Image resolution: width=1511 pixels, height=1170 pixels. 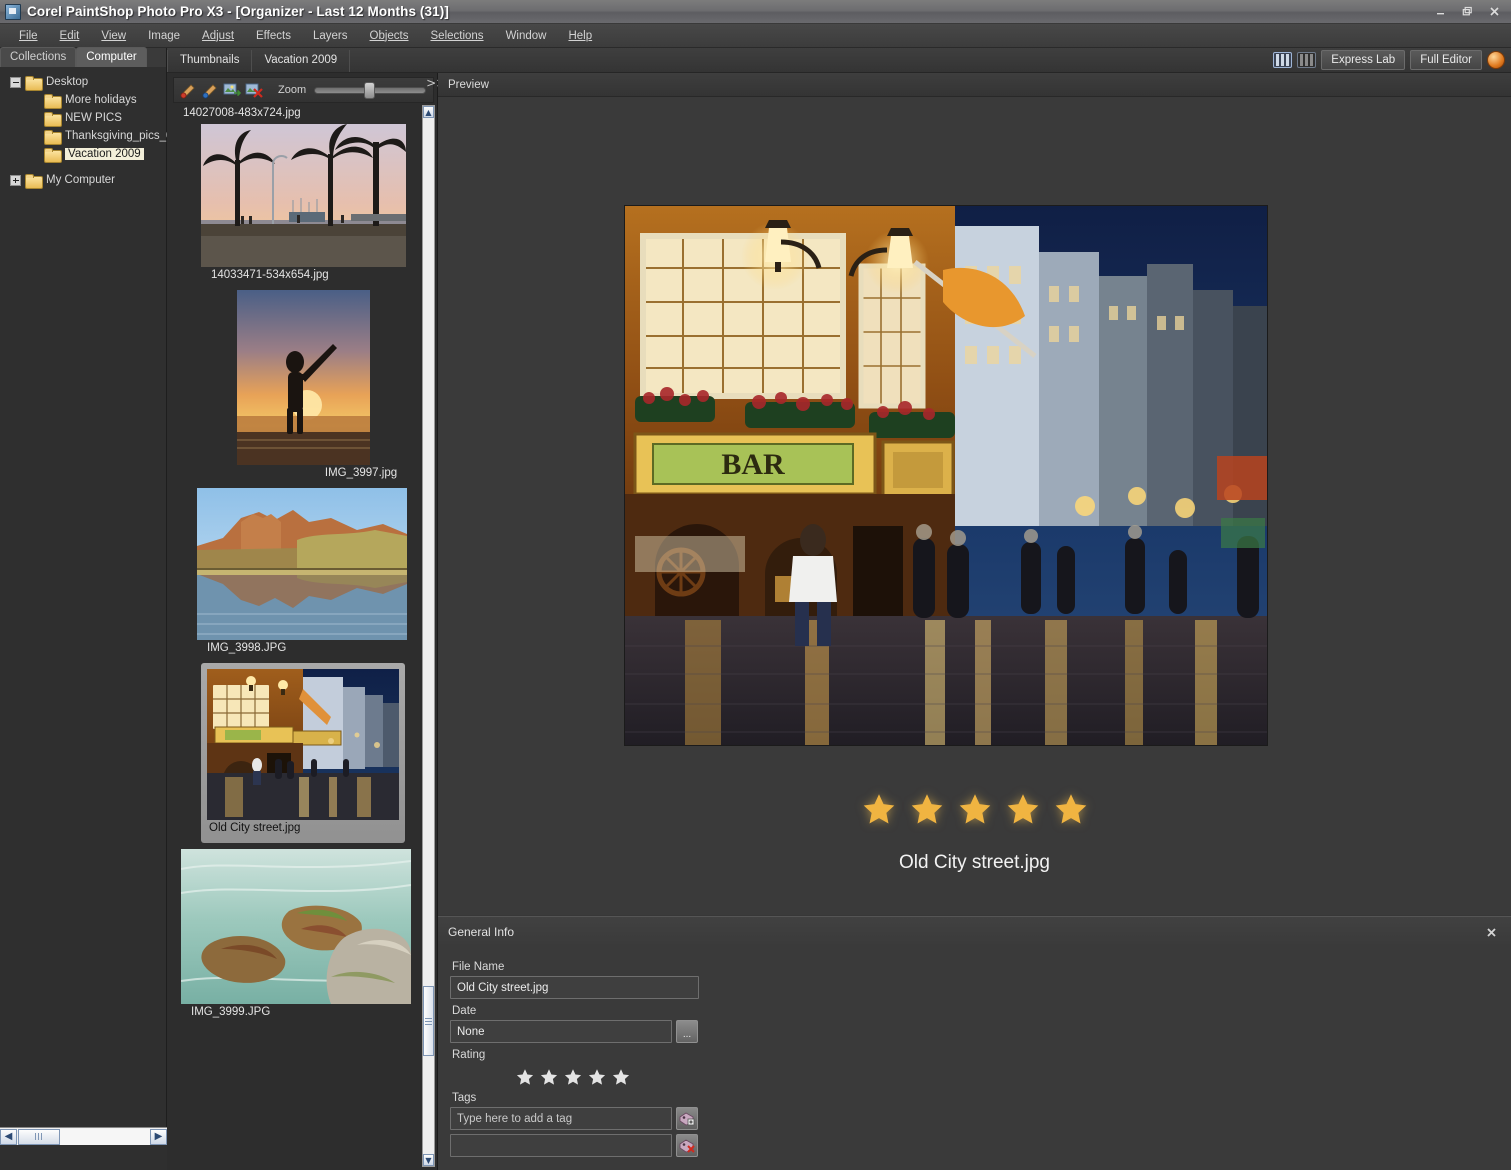 What do you see at coordinates (1440, 11) in the screenshot?
I see `minimize-icon` at bounding box center [1440, 11].